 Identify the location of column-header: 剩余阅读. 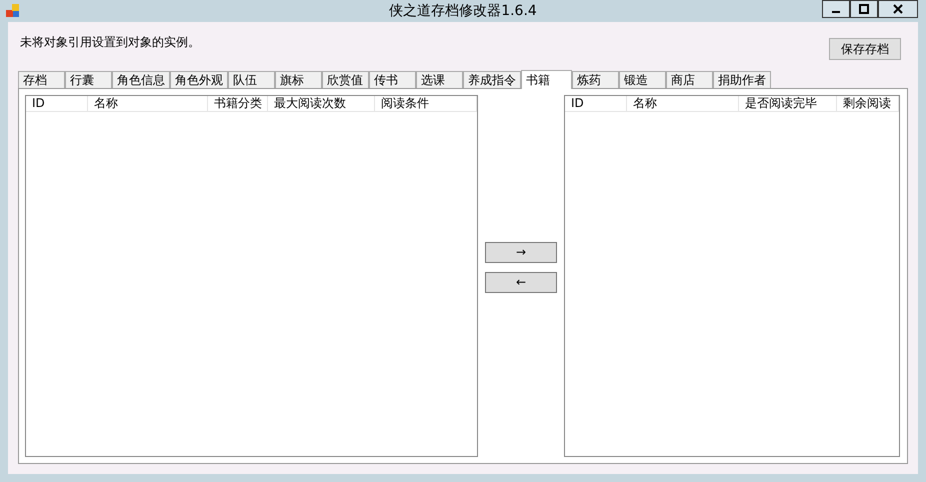
(868, 103).